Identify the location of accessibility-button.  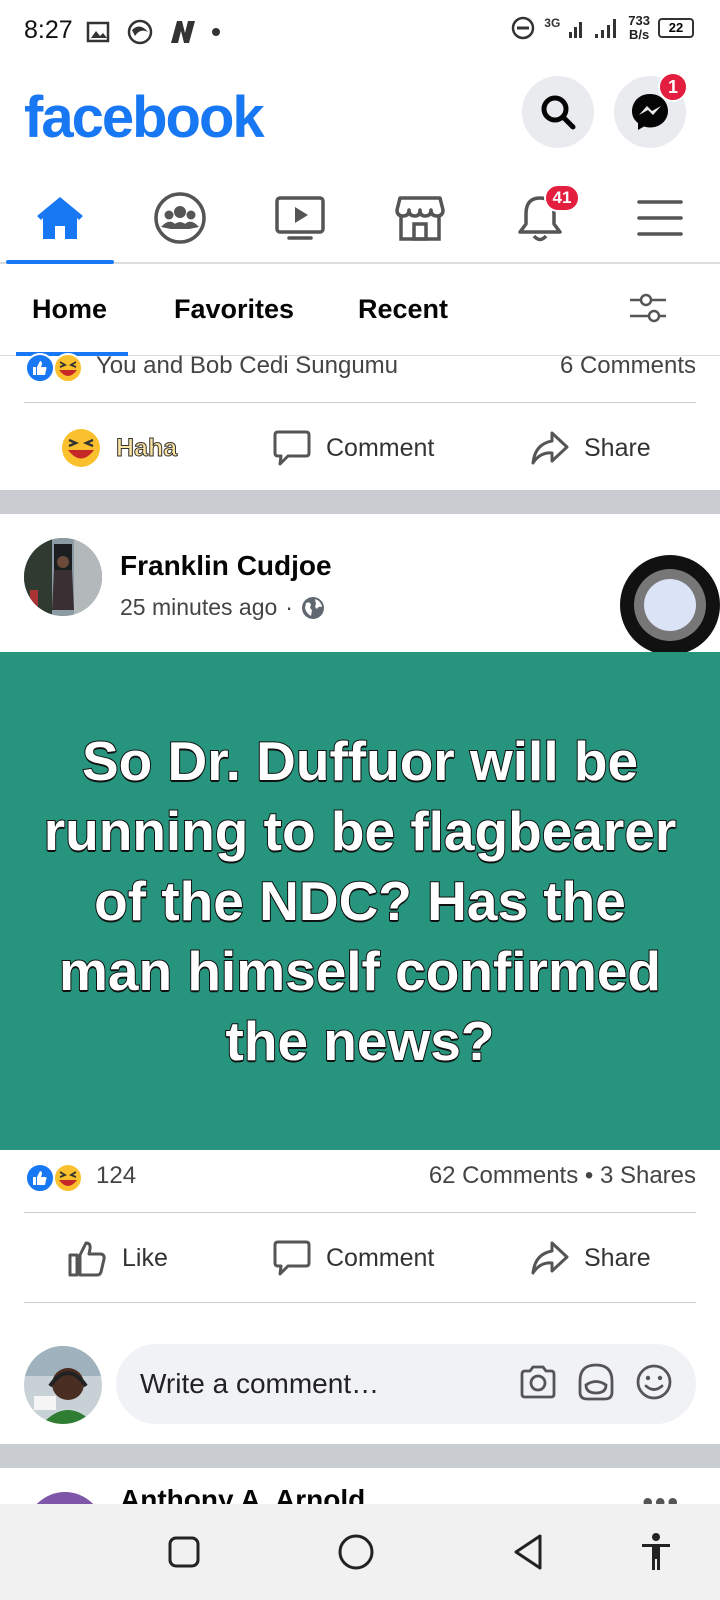
(656, 1552).